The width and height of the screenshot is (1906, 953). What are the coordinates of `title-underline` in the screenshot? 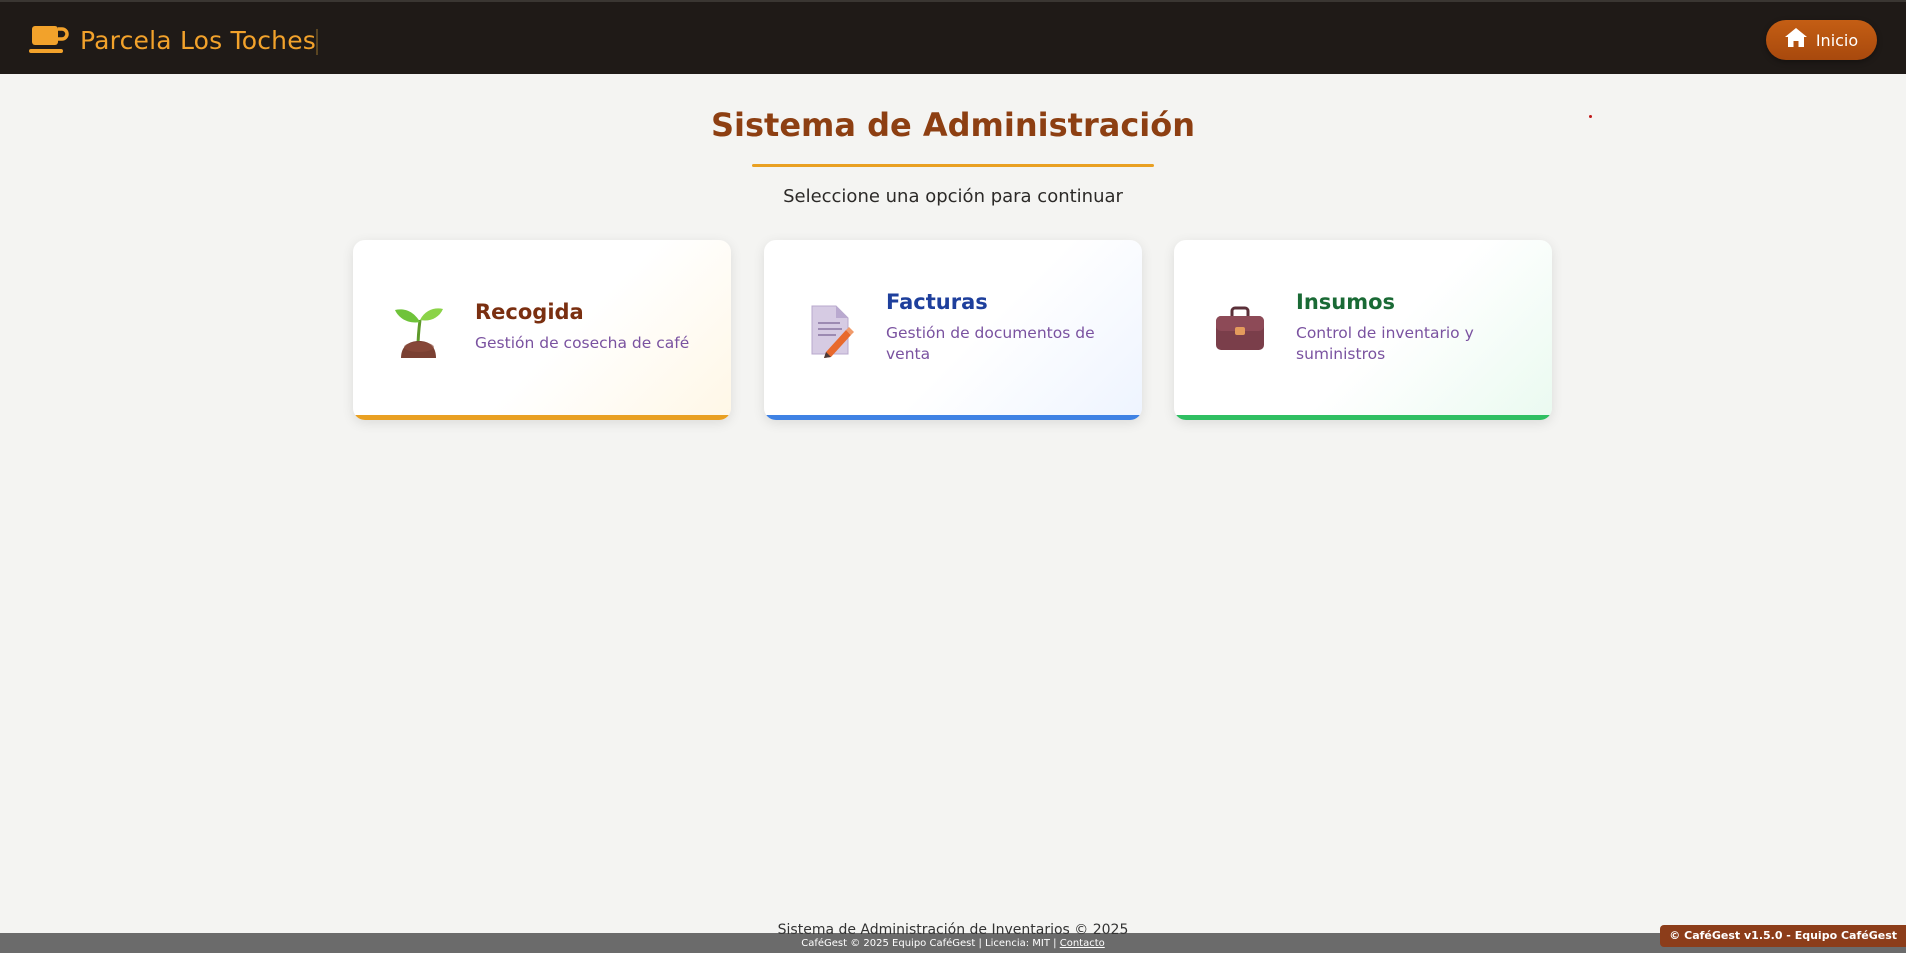 It's located at (953, 165).